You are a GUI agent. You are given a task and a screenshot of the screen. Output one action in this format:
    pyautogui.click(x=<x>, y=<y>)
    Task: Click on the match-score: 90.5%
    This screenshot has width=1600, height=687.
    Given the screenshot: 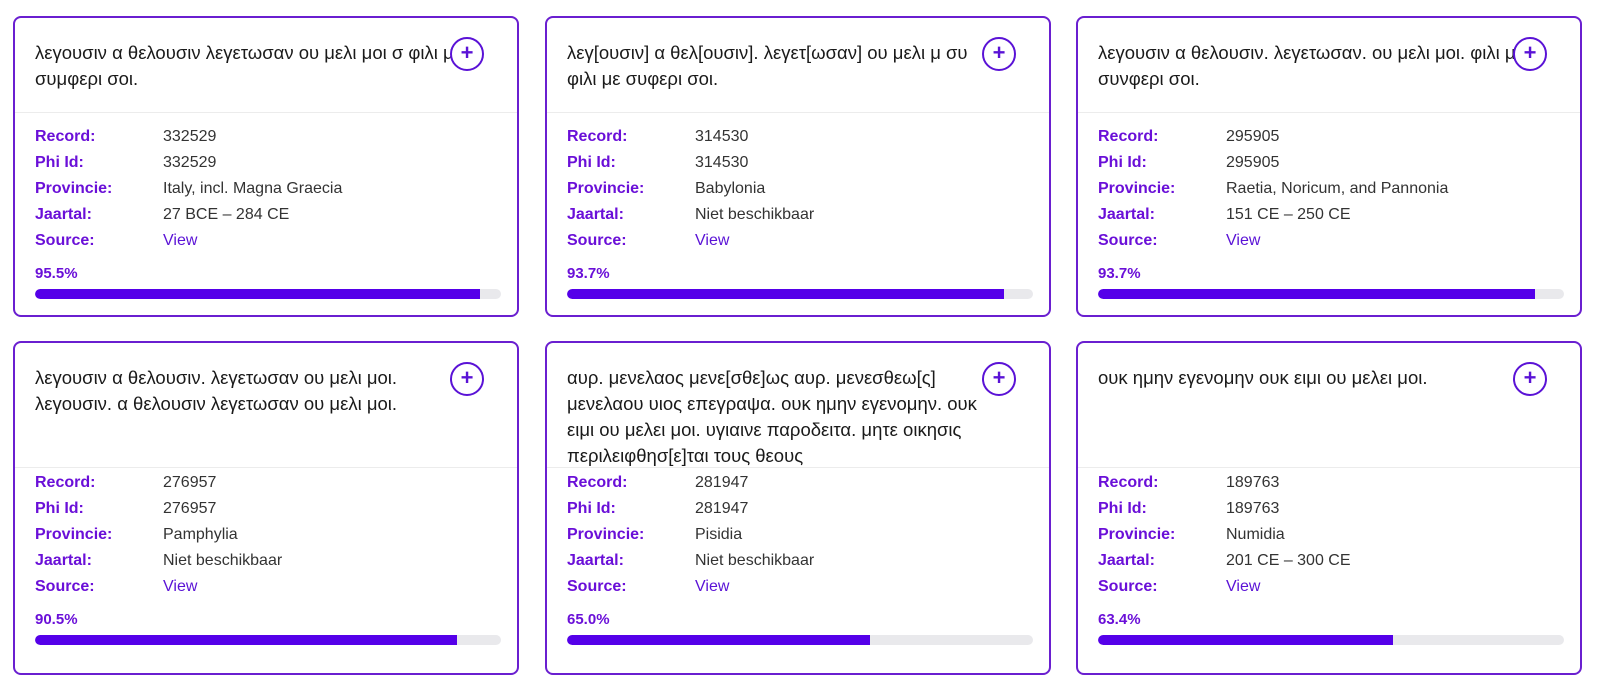 What is the action you would take?
    pyautogui.click(x=56, y=619)
    